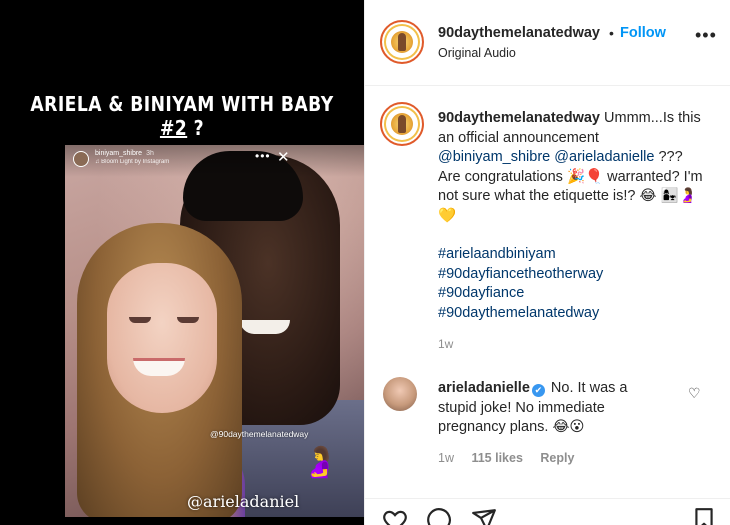 This screenshot has width=730, height=525. What do you see at coordinates (259, 434) in the screenshot?
I see `story-mention: @90daythemelanatedway` at bounding box center [259, 434].